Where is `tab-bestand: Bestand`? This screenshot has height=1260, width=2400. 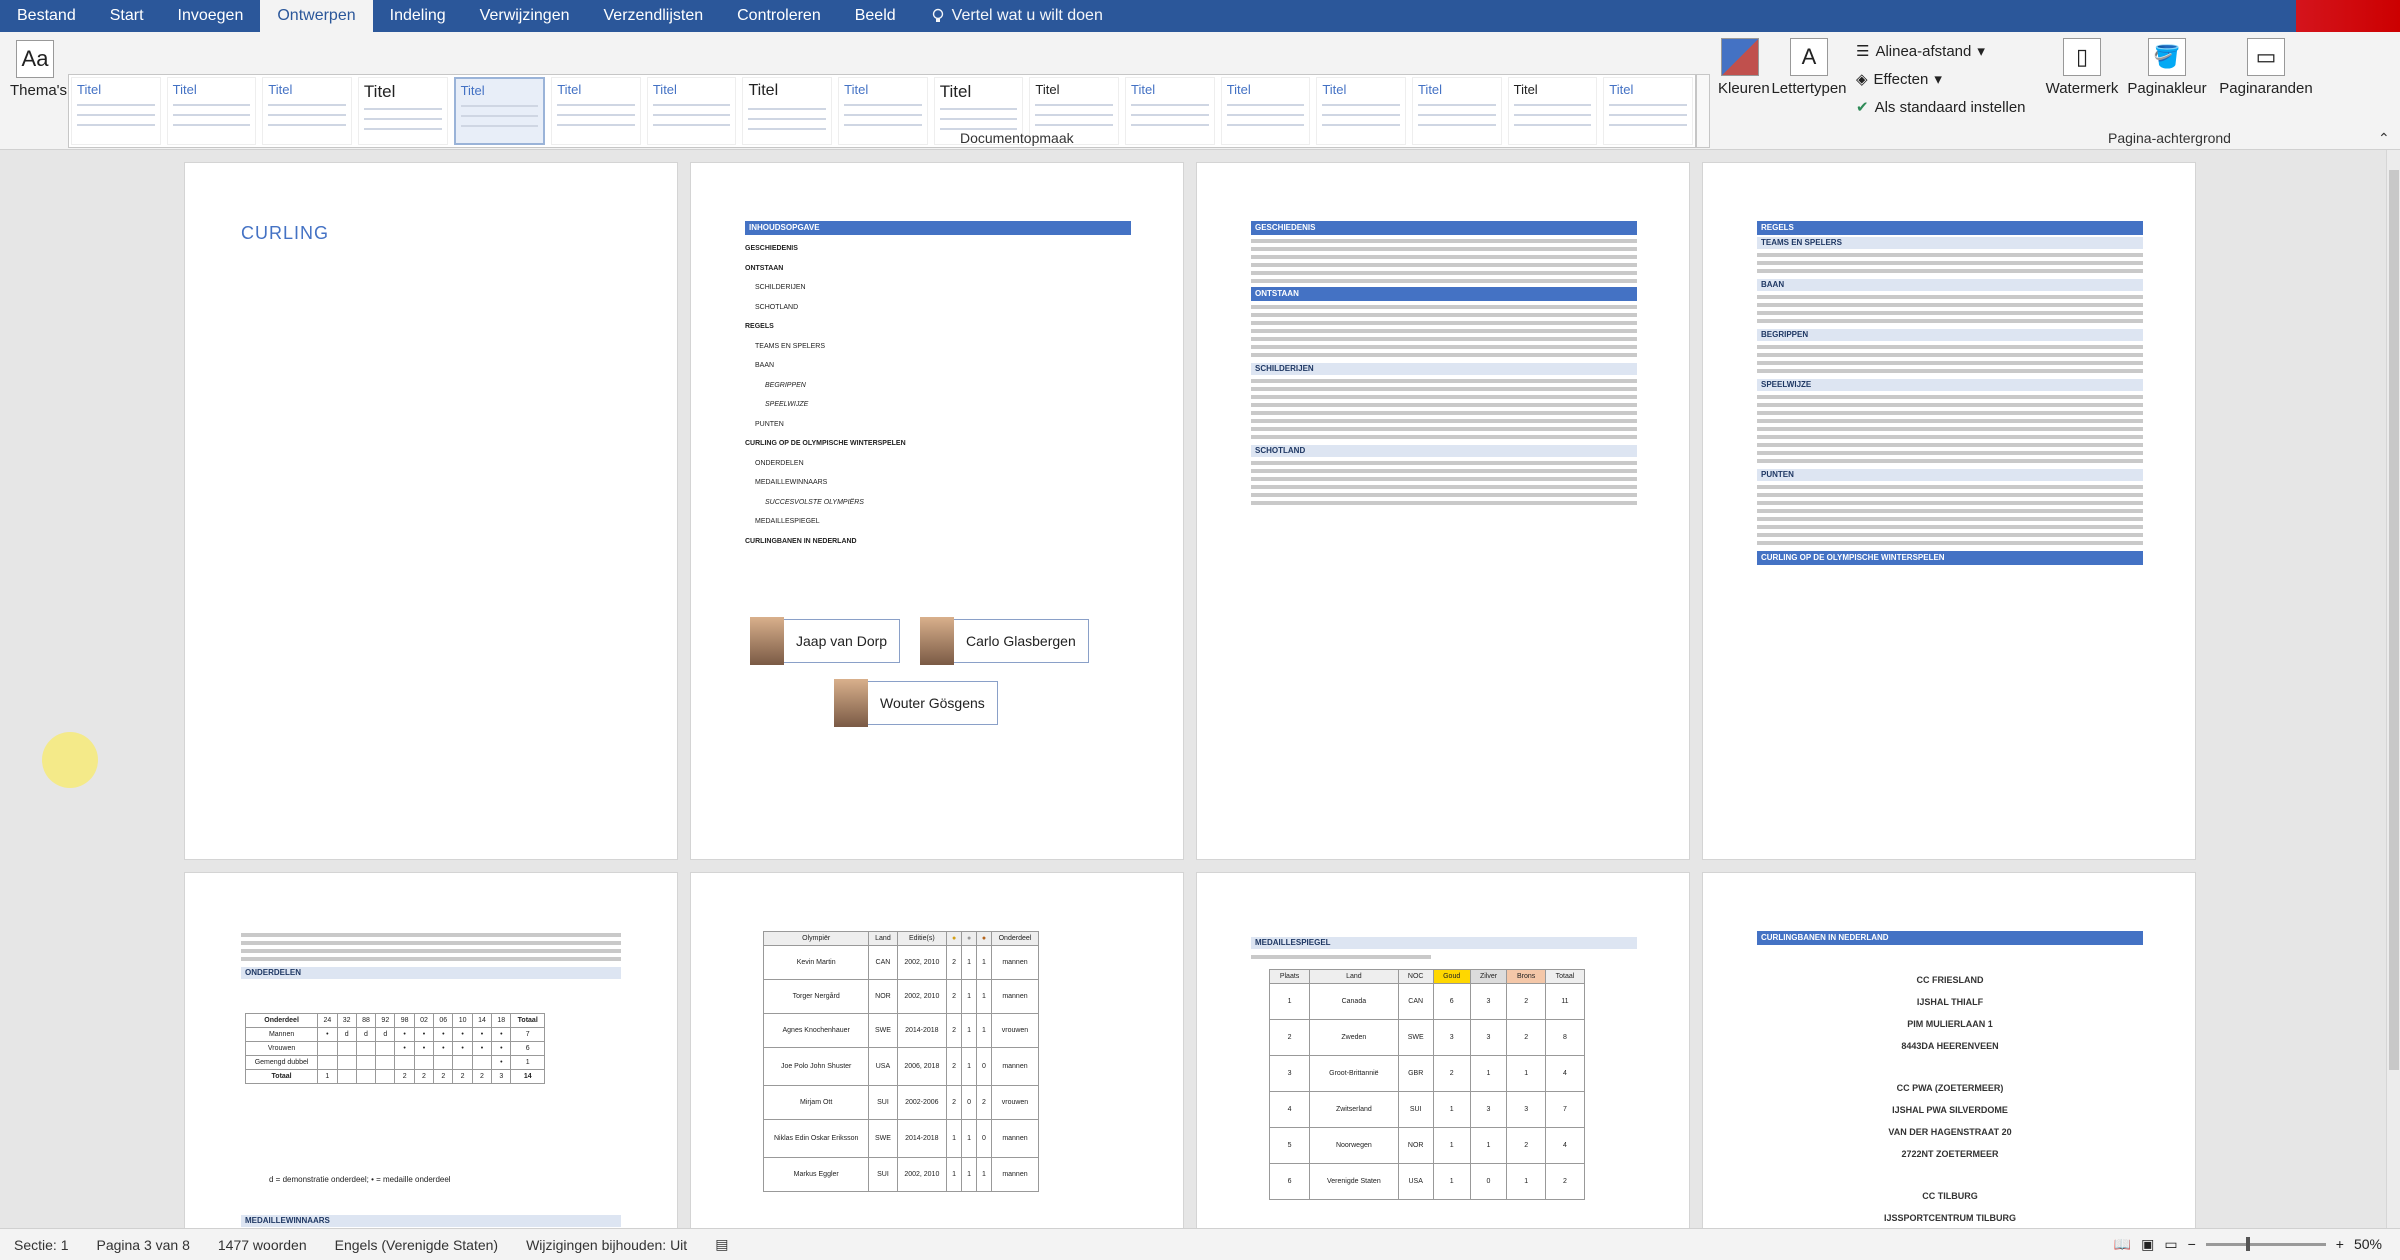 tab-bestand: Bestand is located at coordinates (46, 16).